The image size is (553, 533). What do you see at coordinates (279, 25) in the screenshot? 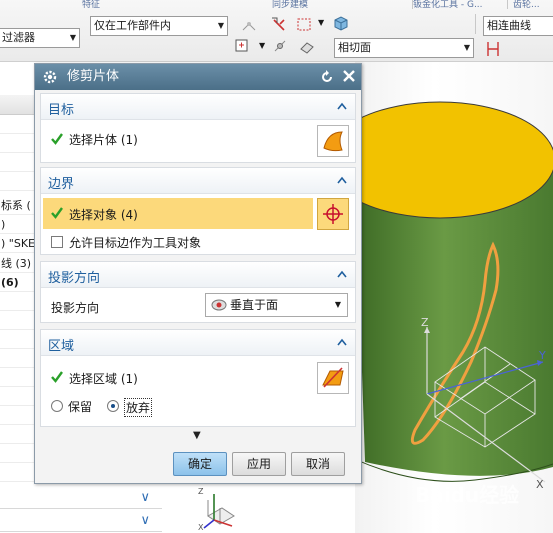
I see `select-intent-icon` at bounding box center [279, 25].